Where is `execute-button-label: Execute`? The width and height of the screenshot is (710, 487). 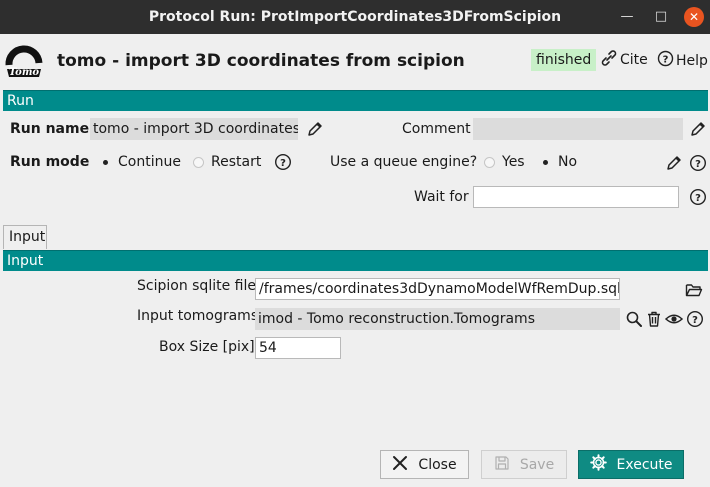
execute-button-label: Execute is located at coordinates (644, 464).